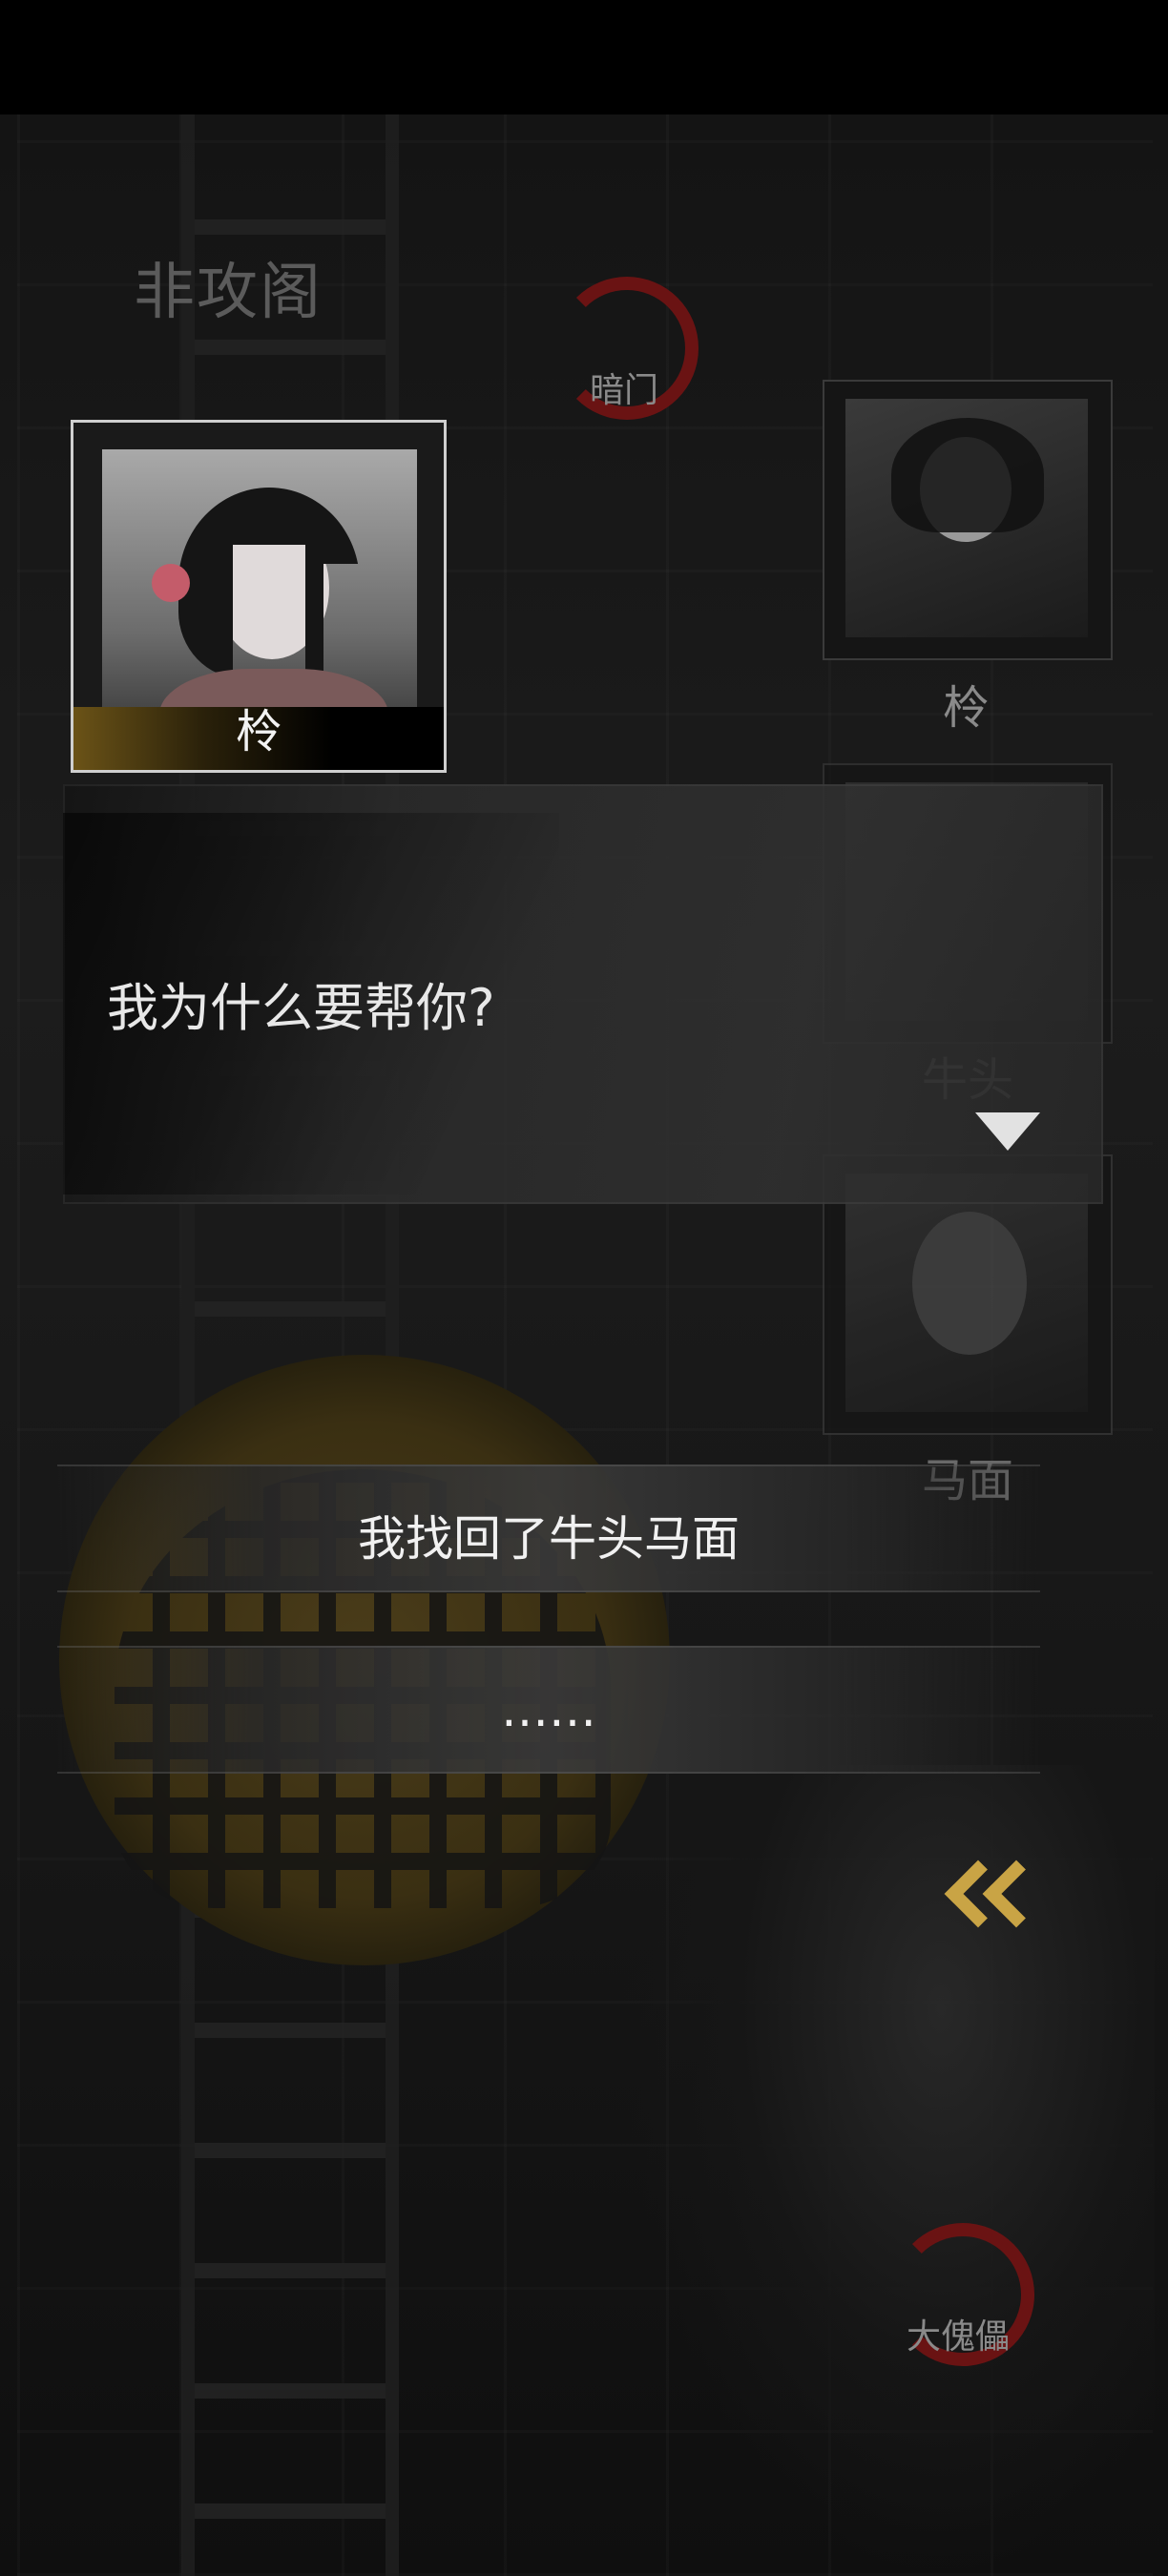 This screenshot has width=1168, height=2576. What do you see at coordinates (301, 1008) in the screenshot?
I see `dialog-text: 我为什么要帮你?` at bounding box center [301, 1008].